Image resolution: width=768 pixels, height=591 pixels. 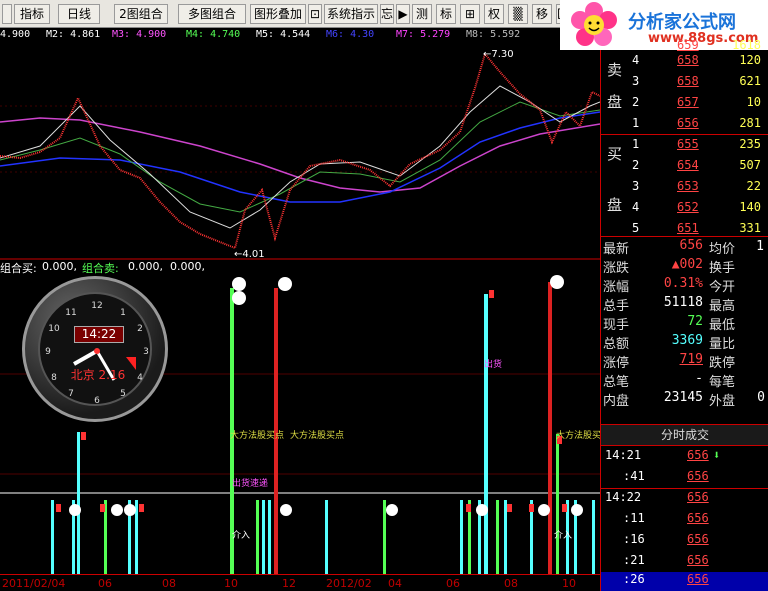 I want to click on quote-label: 跌停, so click(x=722, y=363).